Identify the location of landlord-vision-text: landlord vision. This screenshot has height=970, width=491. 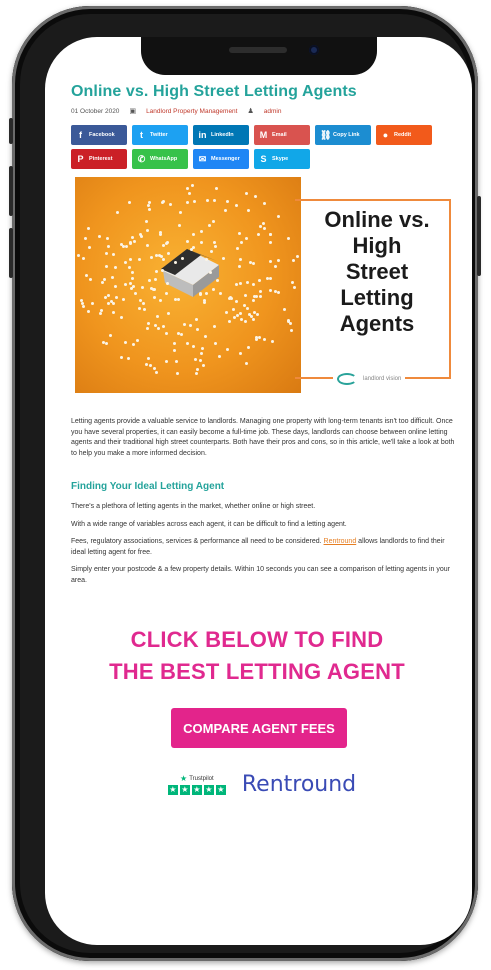
(382, 379).